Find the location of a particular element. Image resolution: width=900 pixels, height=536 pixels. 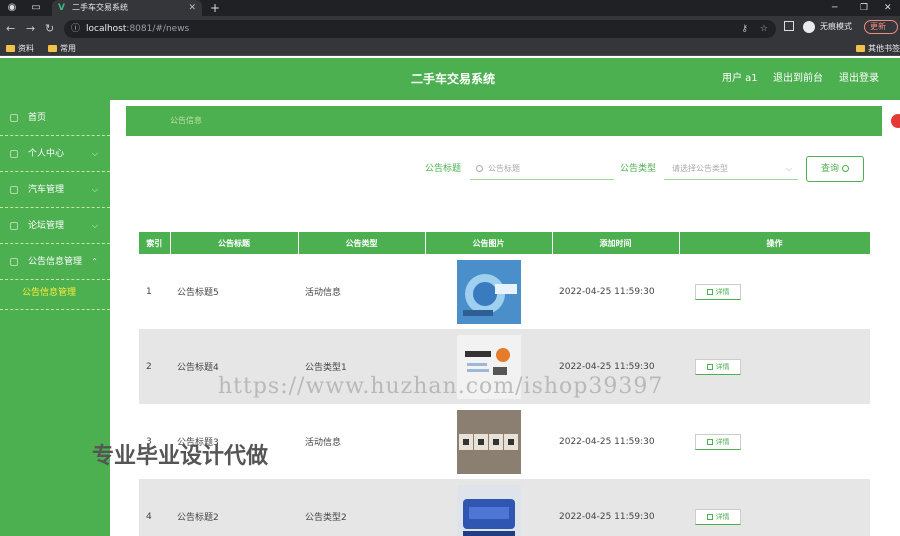

news-globe-thumb is located at coordinates (488, 291).